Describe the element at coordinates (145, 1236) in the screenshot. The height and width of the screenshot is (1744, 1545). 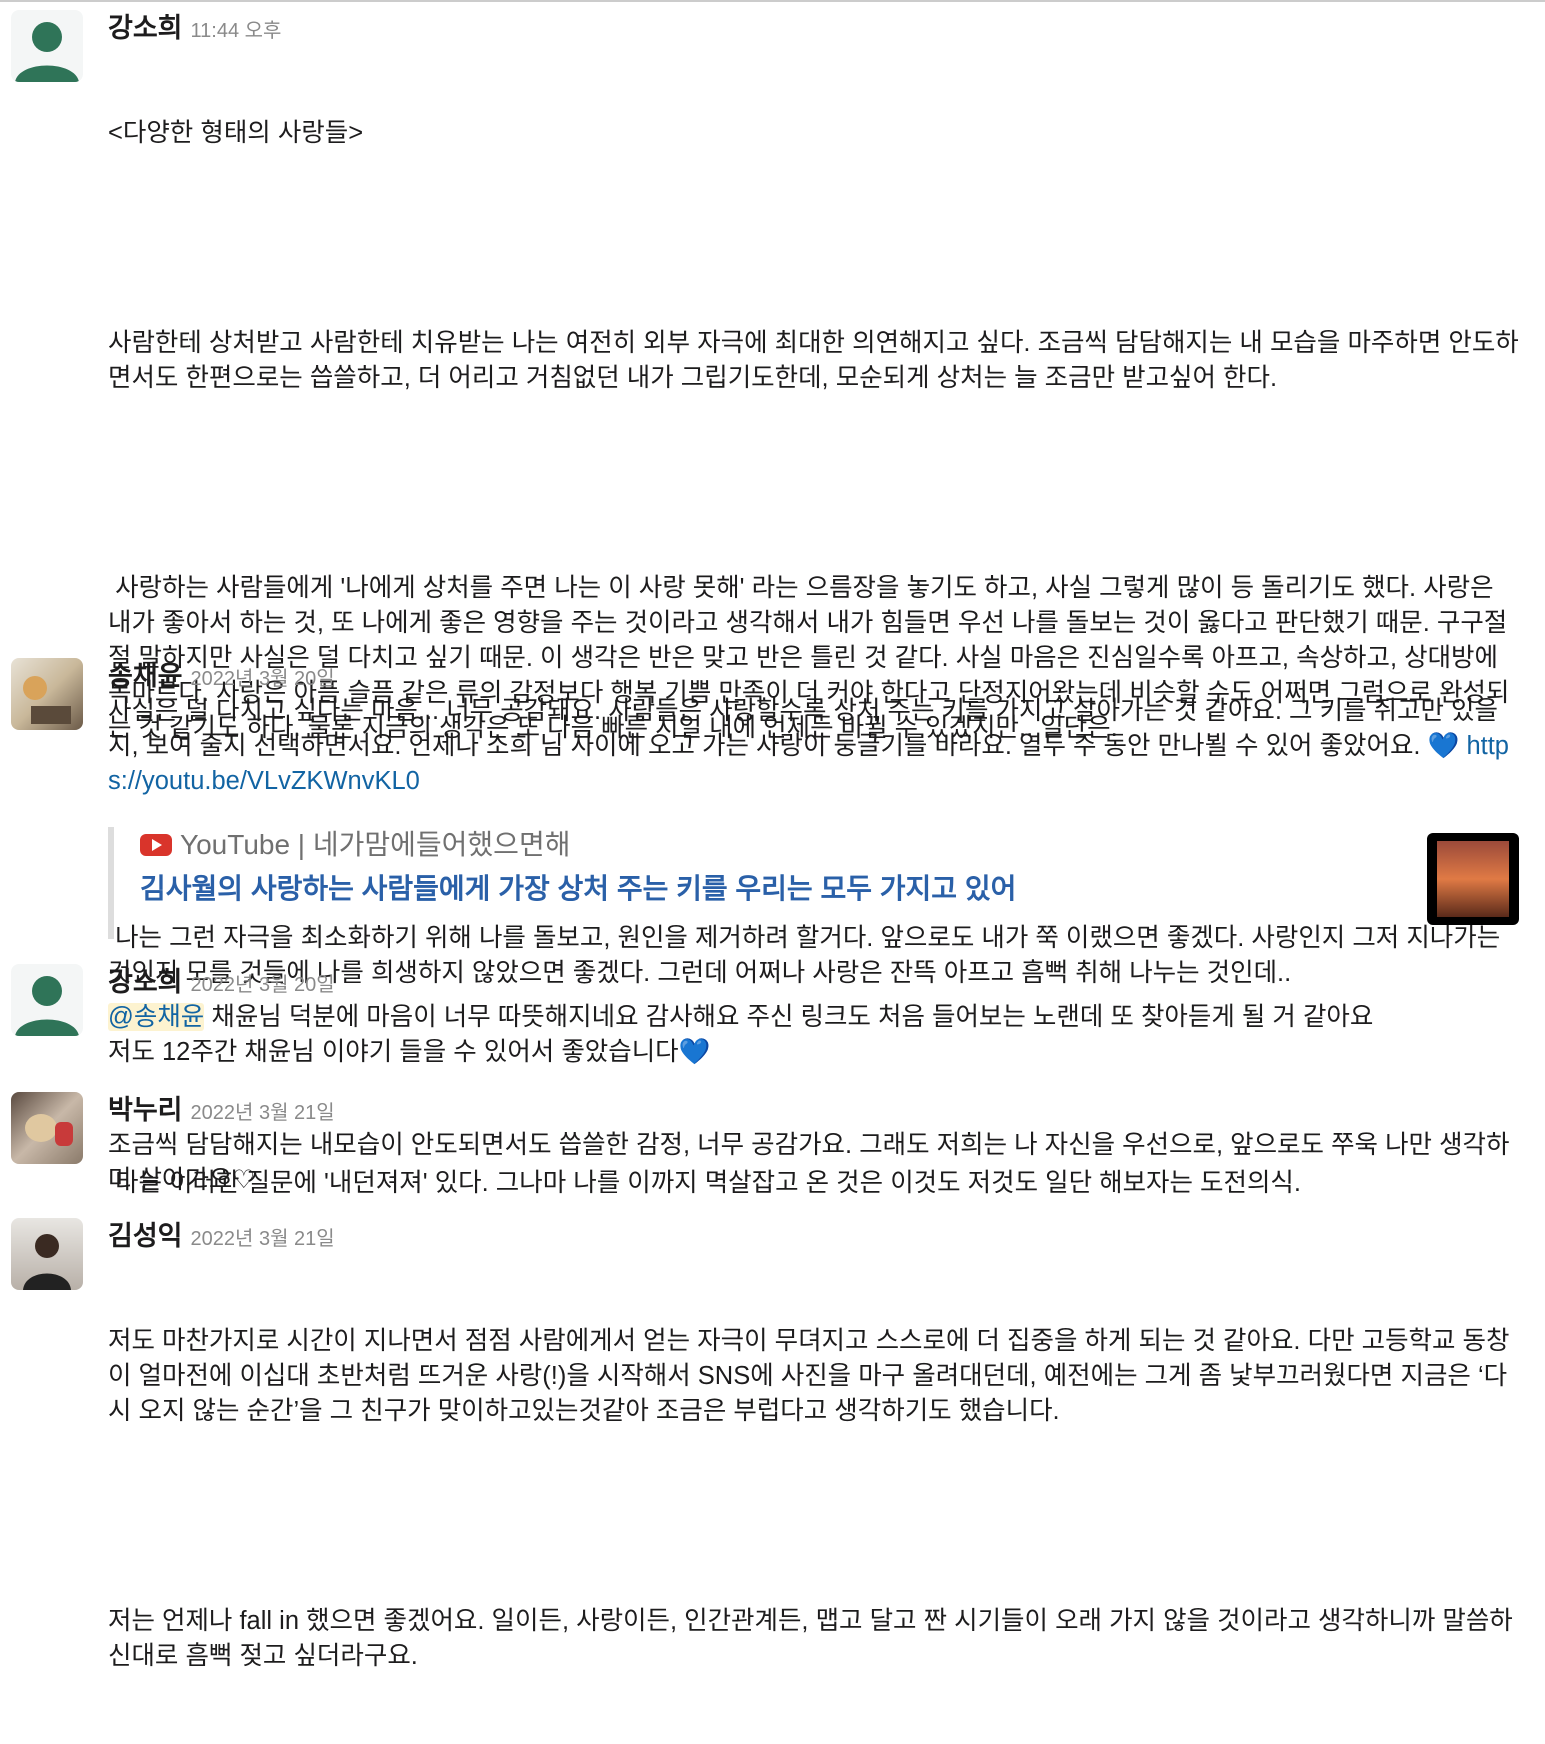
I see `sender-name: 김성익` at that location.